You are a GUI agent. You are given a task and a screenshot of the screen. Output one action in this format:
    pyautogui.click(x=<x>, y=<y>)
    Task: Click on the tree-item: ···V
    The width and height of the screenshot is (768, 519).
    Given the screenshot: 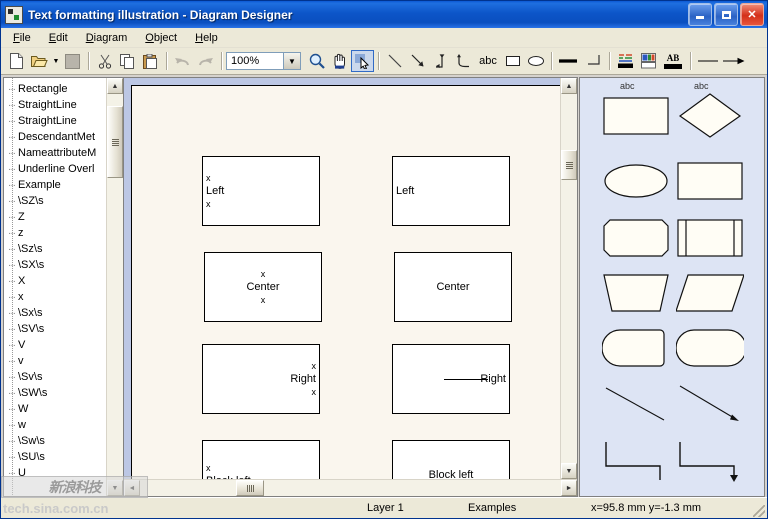 What is the action you would take?
    pyautogui.click(x=55, y=345)
    